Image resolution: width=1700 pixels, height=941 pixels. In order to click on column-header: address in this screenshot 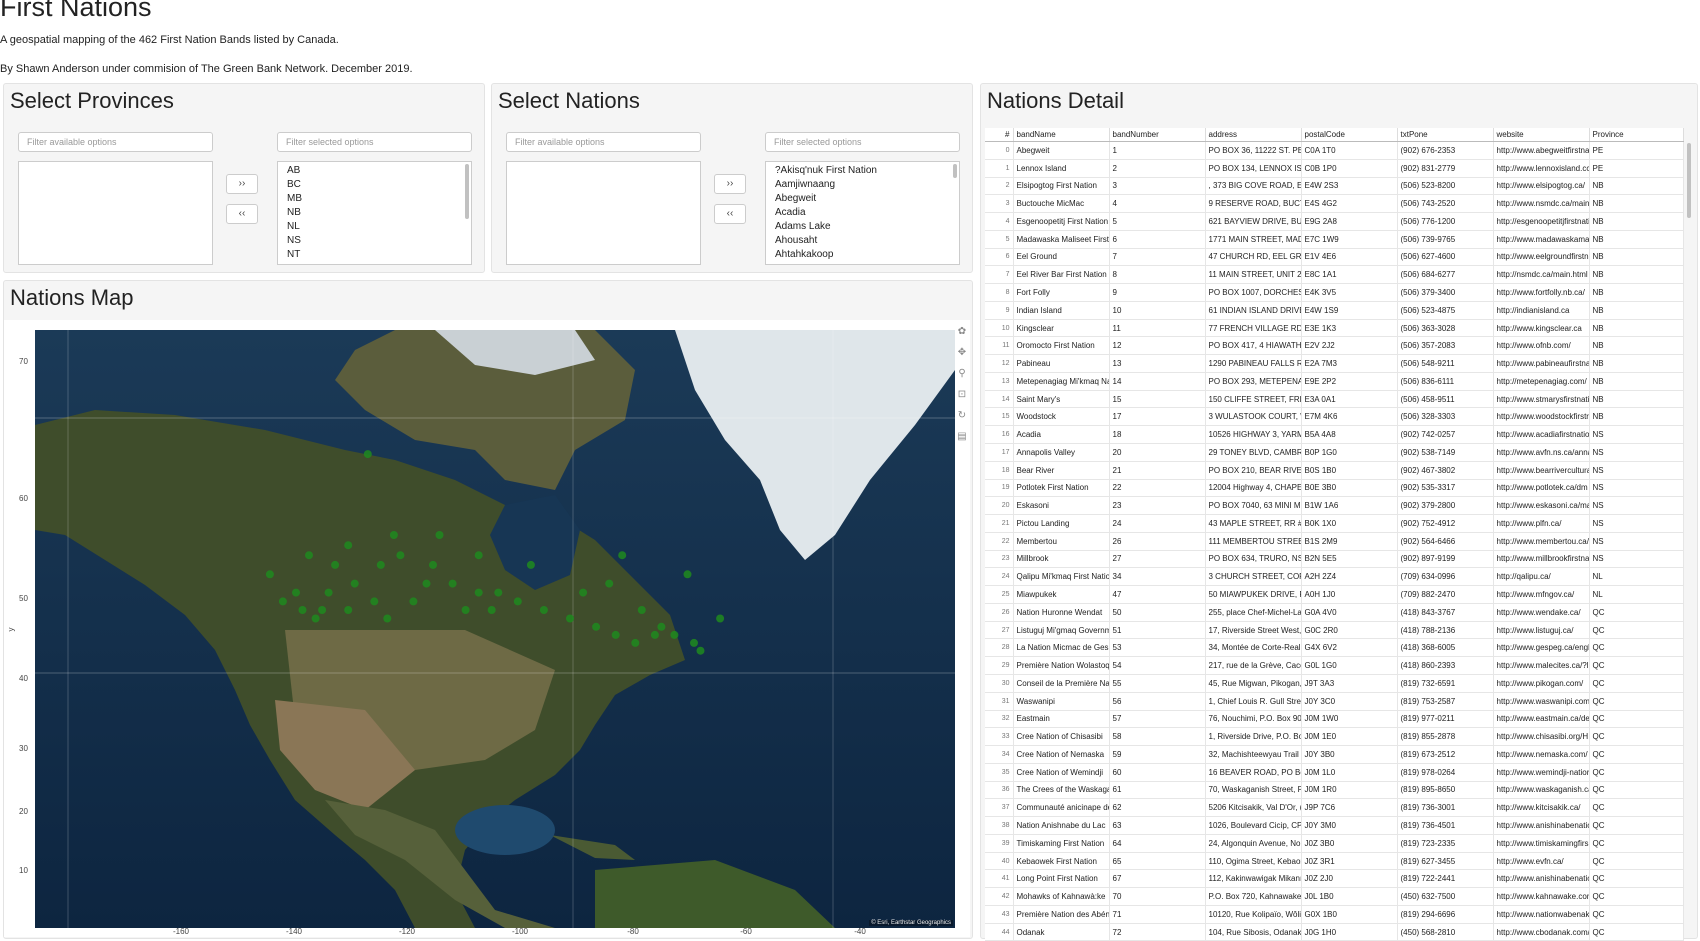, I will do `click(1253, 135)`.